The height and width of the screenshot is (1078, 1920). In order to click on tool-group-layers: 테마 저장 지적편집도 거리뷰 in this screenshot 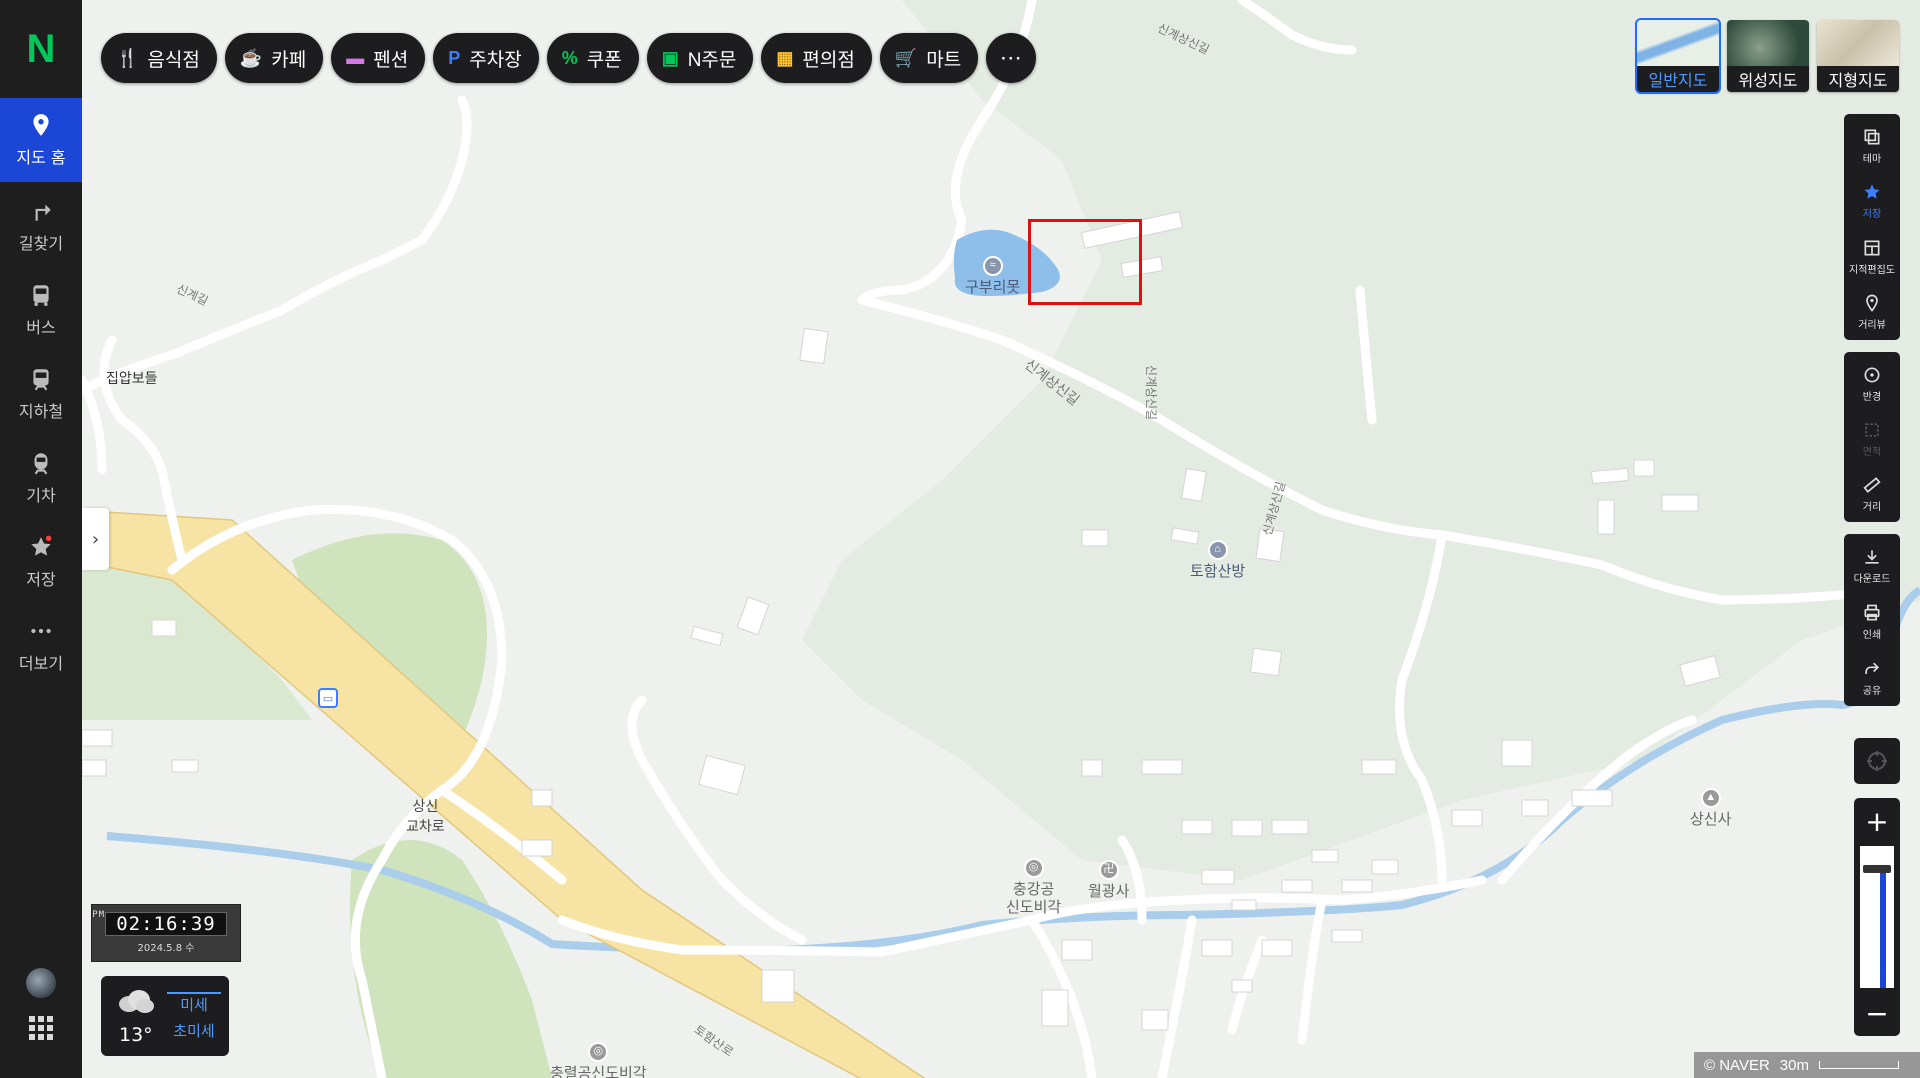, I will do `click(1872, 227)`.